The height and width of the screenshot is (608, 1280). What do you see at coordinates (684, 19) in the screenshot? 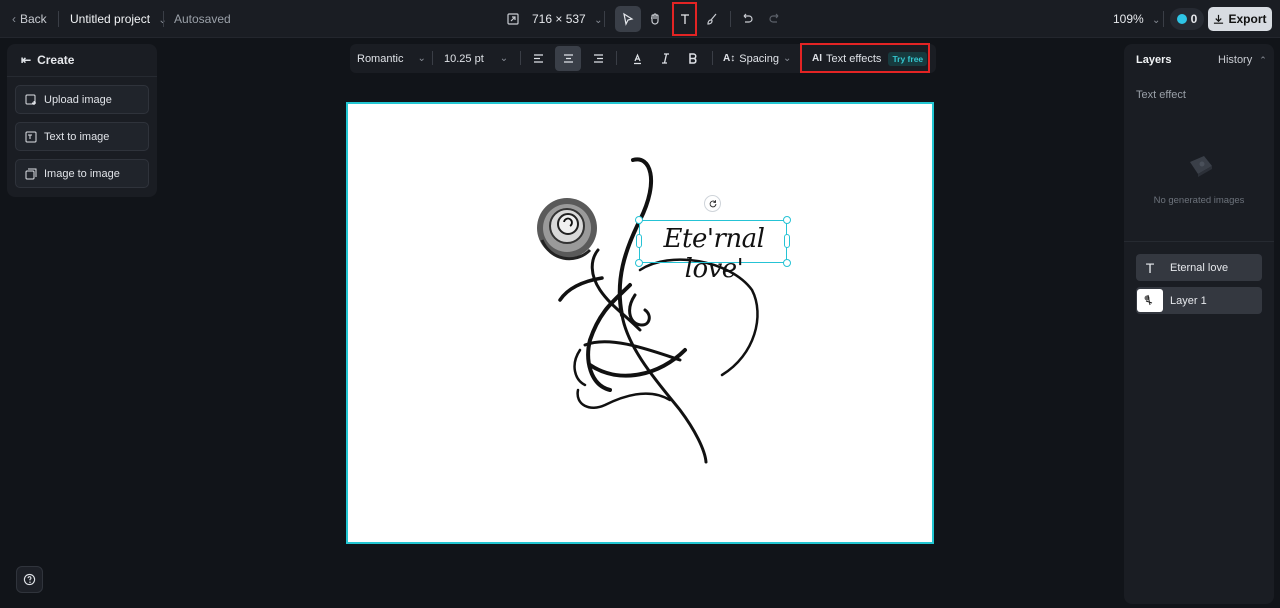
I see `text-tool-icon` at bounding box center [684, 19].